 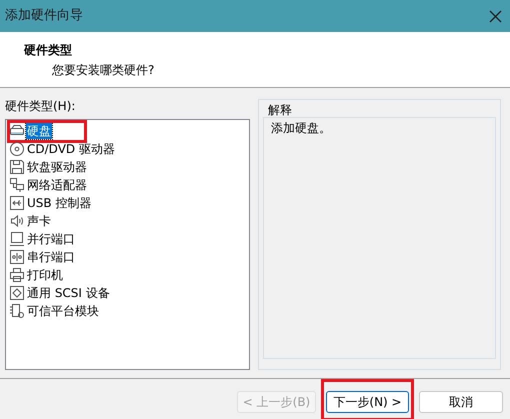 What do you see at coordinates (461, 402) in the screenshot?
I see `wizard-button: 取消` at bounding box center [461, 402].